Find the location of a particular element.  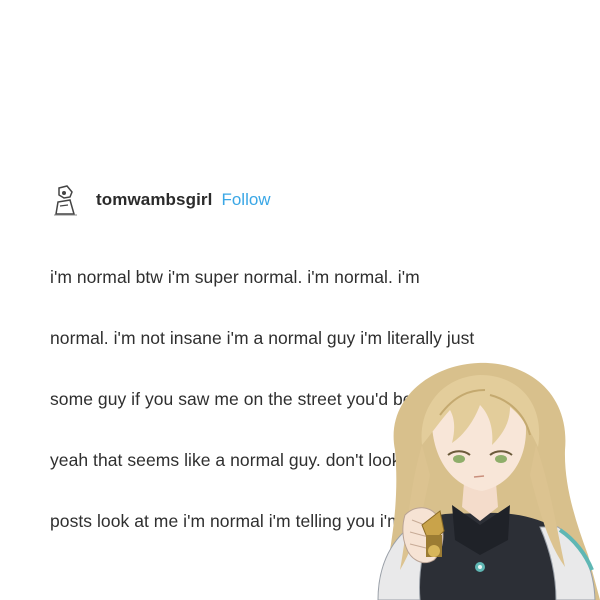

post-header: tomwambsgirl Follow is located at coordinates (160, 200).